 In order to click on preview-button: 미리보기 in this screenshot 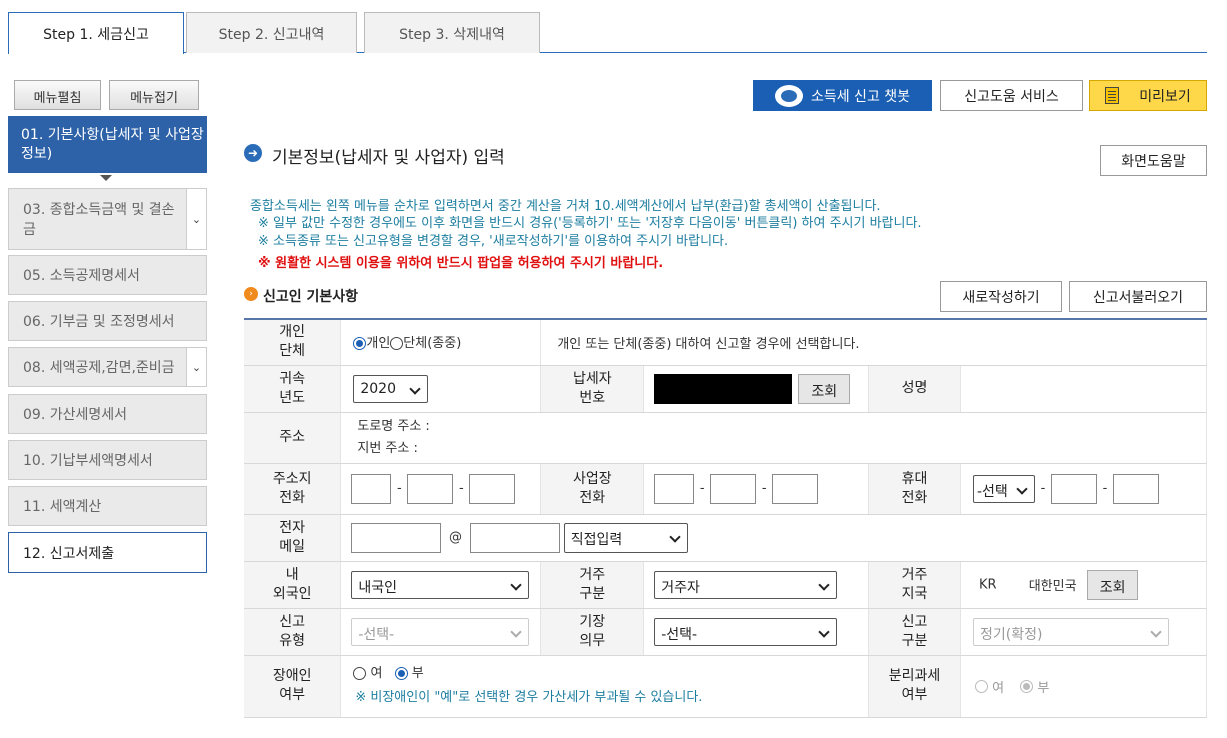, I will do `click(1148, 95)`.